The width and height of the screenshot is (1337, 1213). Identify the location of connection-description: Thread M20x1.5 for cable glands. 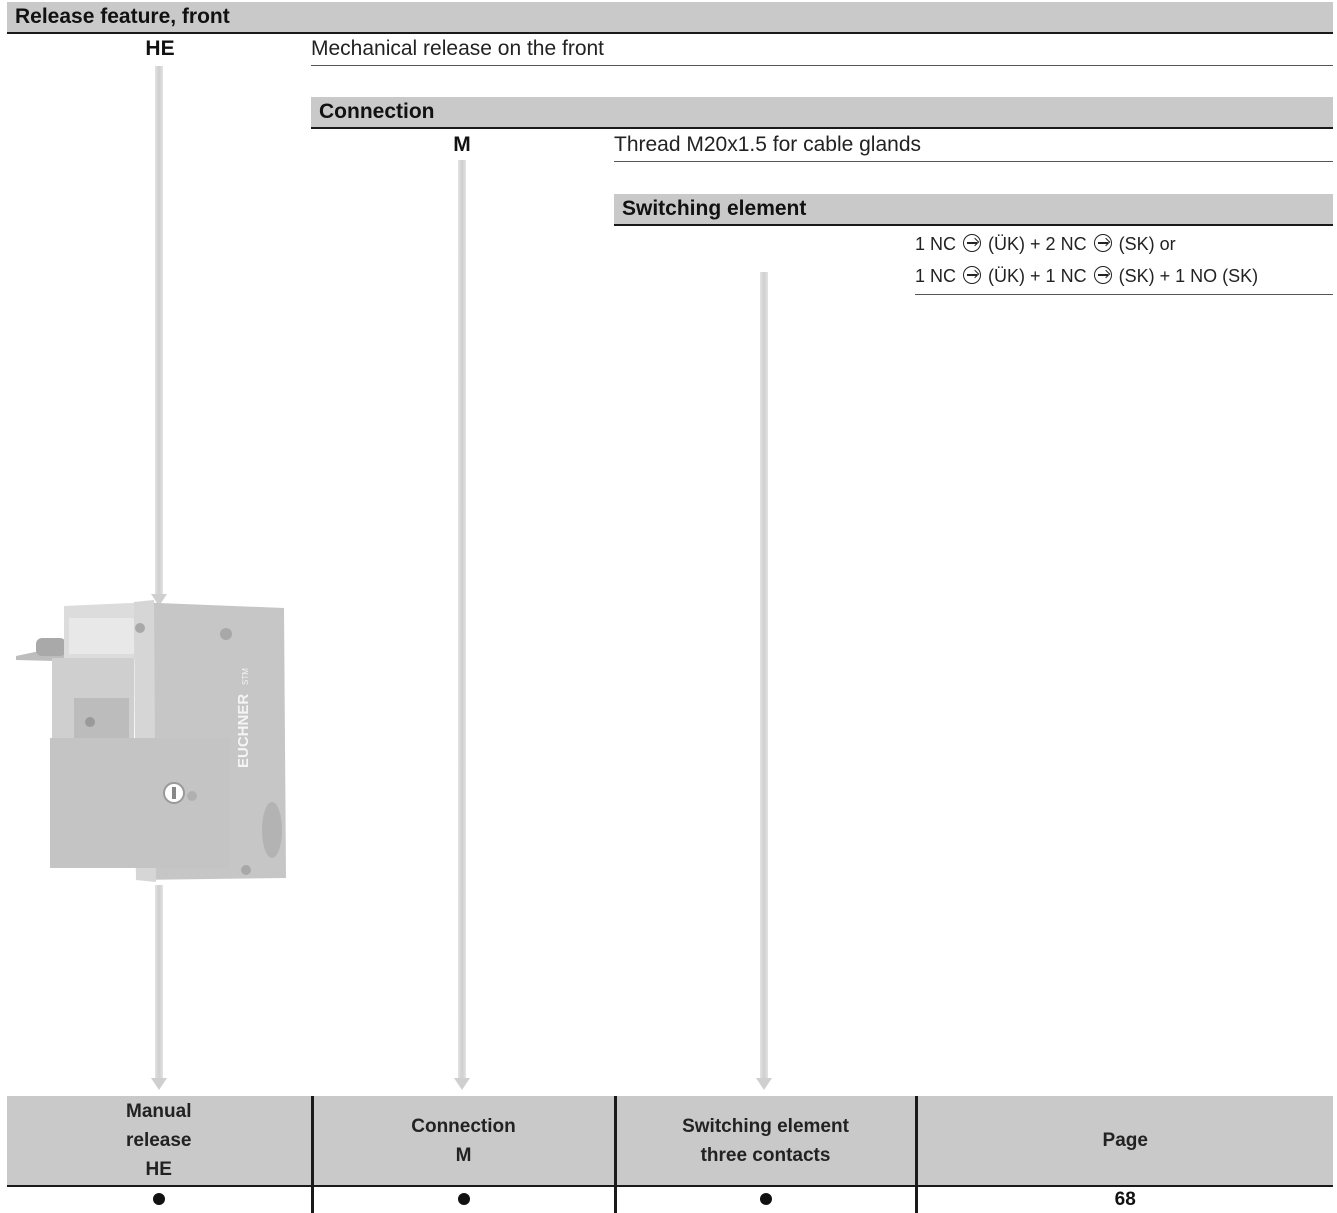
(973, 147).